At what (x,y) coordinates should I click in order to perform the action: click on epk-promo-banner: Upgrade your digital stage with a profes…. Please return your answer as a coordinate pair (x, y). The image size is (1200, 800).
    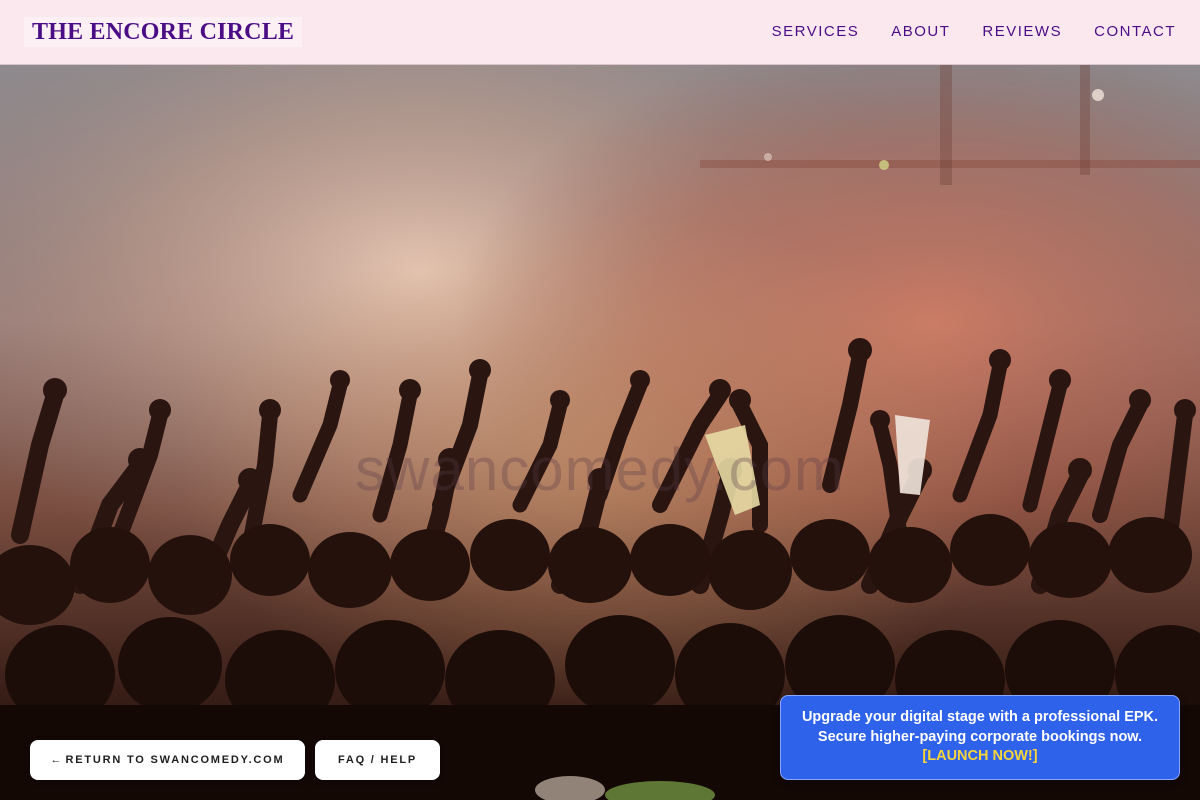
    Looking at the image, I should click on (980, 737).